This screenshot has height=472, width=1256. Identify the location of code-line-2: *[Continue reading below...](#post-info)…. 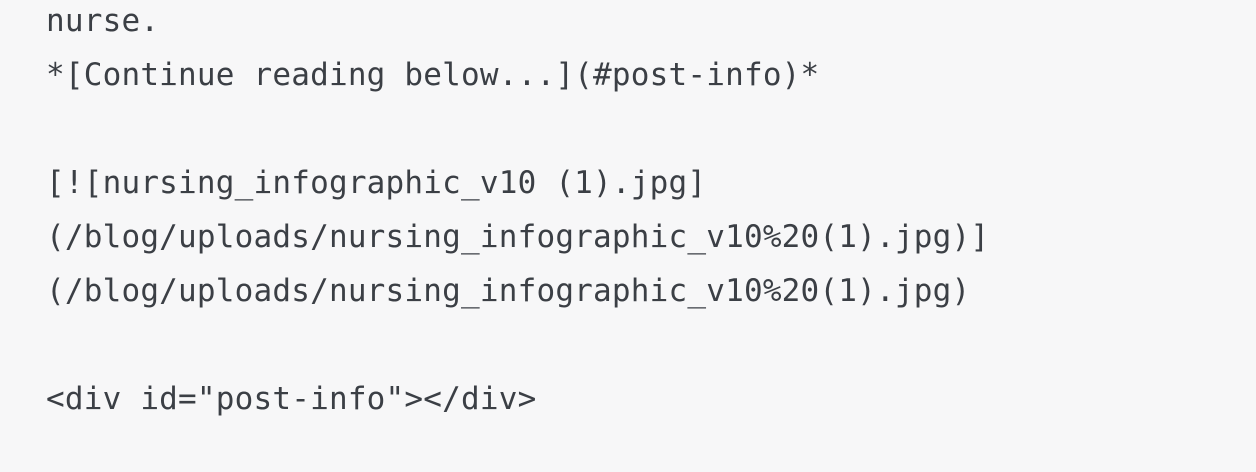
(433, 75).